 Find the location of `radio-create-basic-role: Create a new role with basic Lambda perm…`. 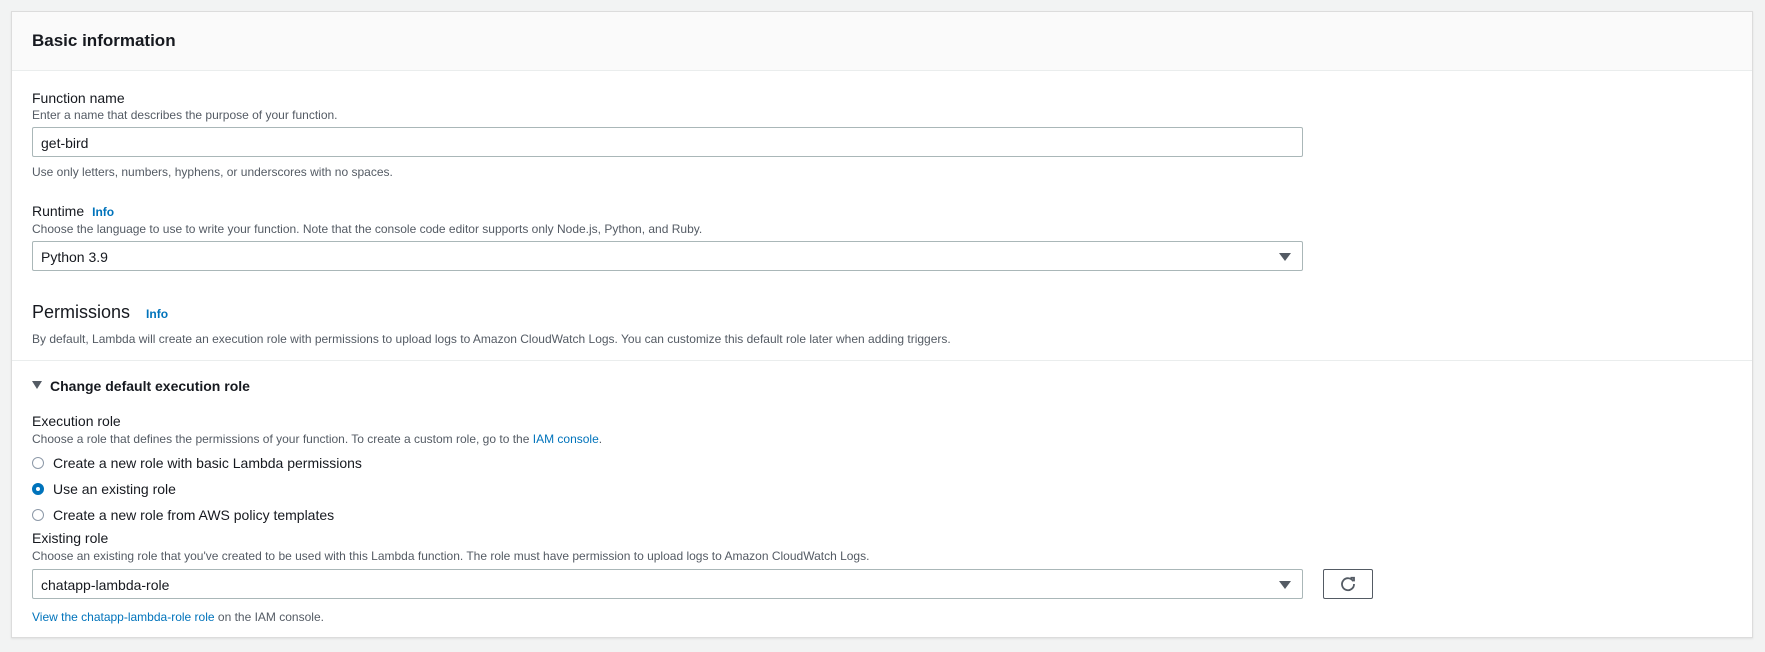

radio-create-basic-role: Create a new role with basic Lambda perm… is located at coordinates (197, 463).